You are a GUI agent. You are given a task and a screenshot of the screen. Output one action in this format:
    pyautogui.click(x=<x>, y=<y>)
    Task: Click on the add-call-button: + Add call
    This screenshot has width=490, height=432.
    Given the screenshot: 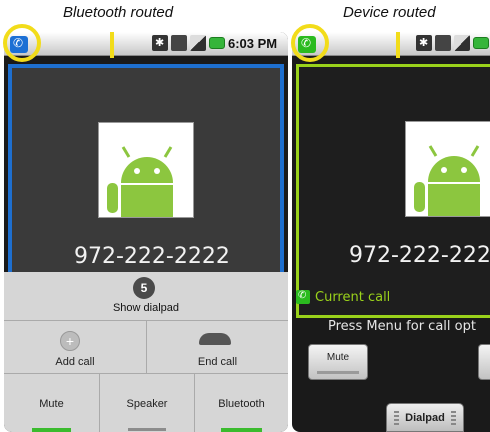 What is the action you would take?
    pyautogui.click(x=75, y=347)
    